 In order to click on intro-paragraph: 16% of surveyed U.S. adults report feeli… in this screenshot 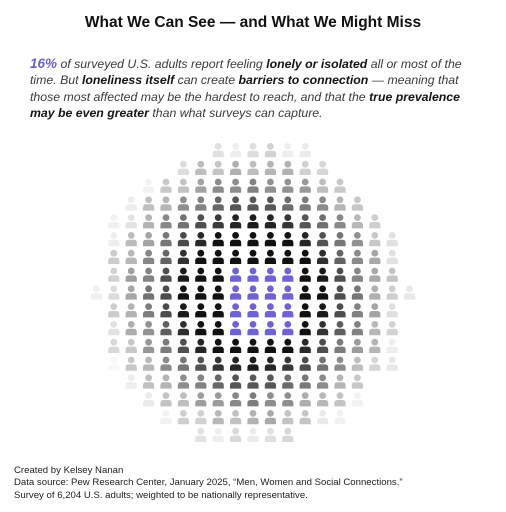, I will do `click(255, 88)`.